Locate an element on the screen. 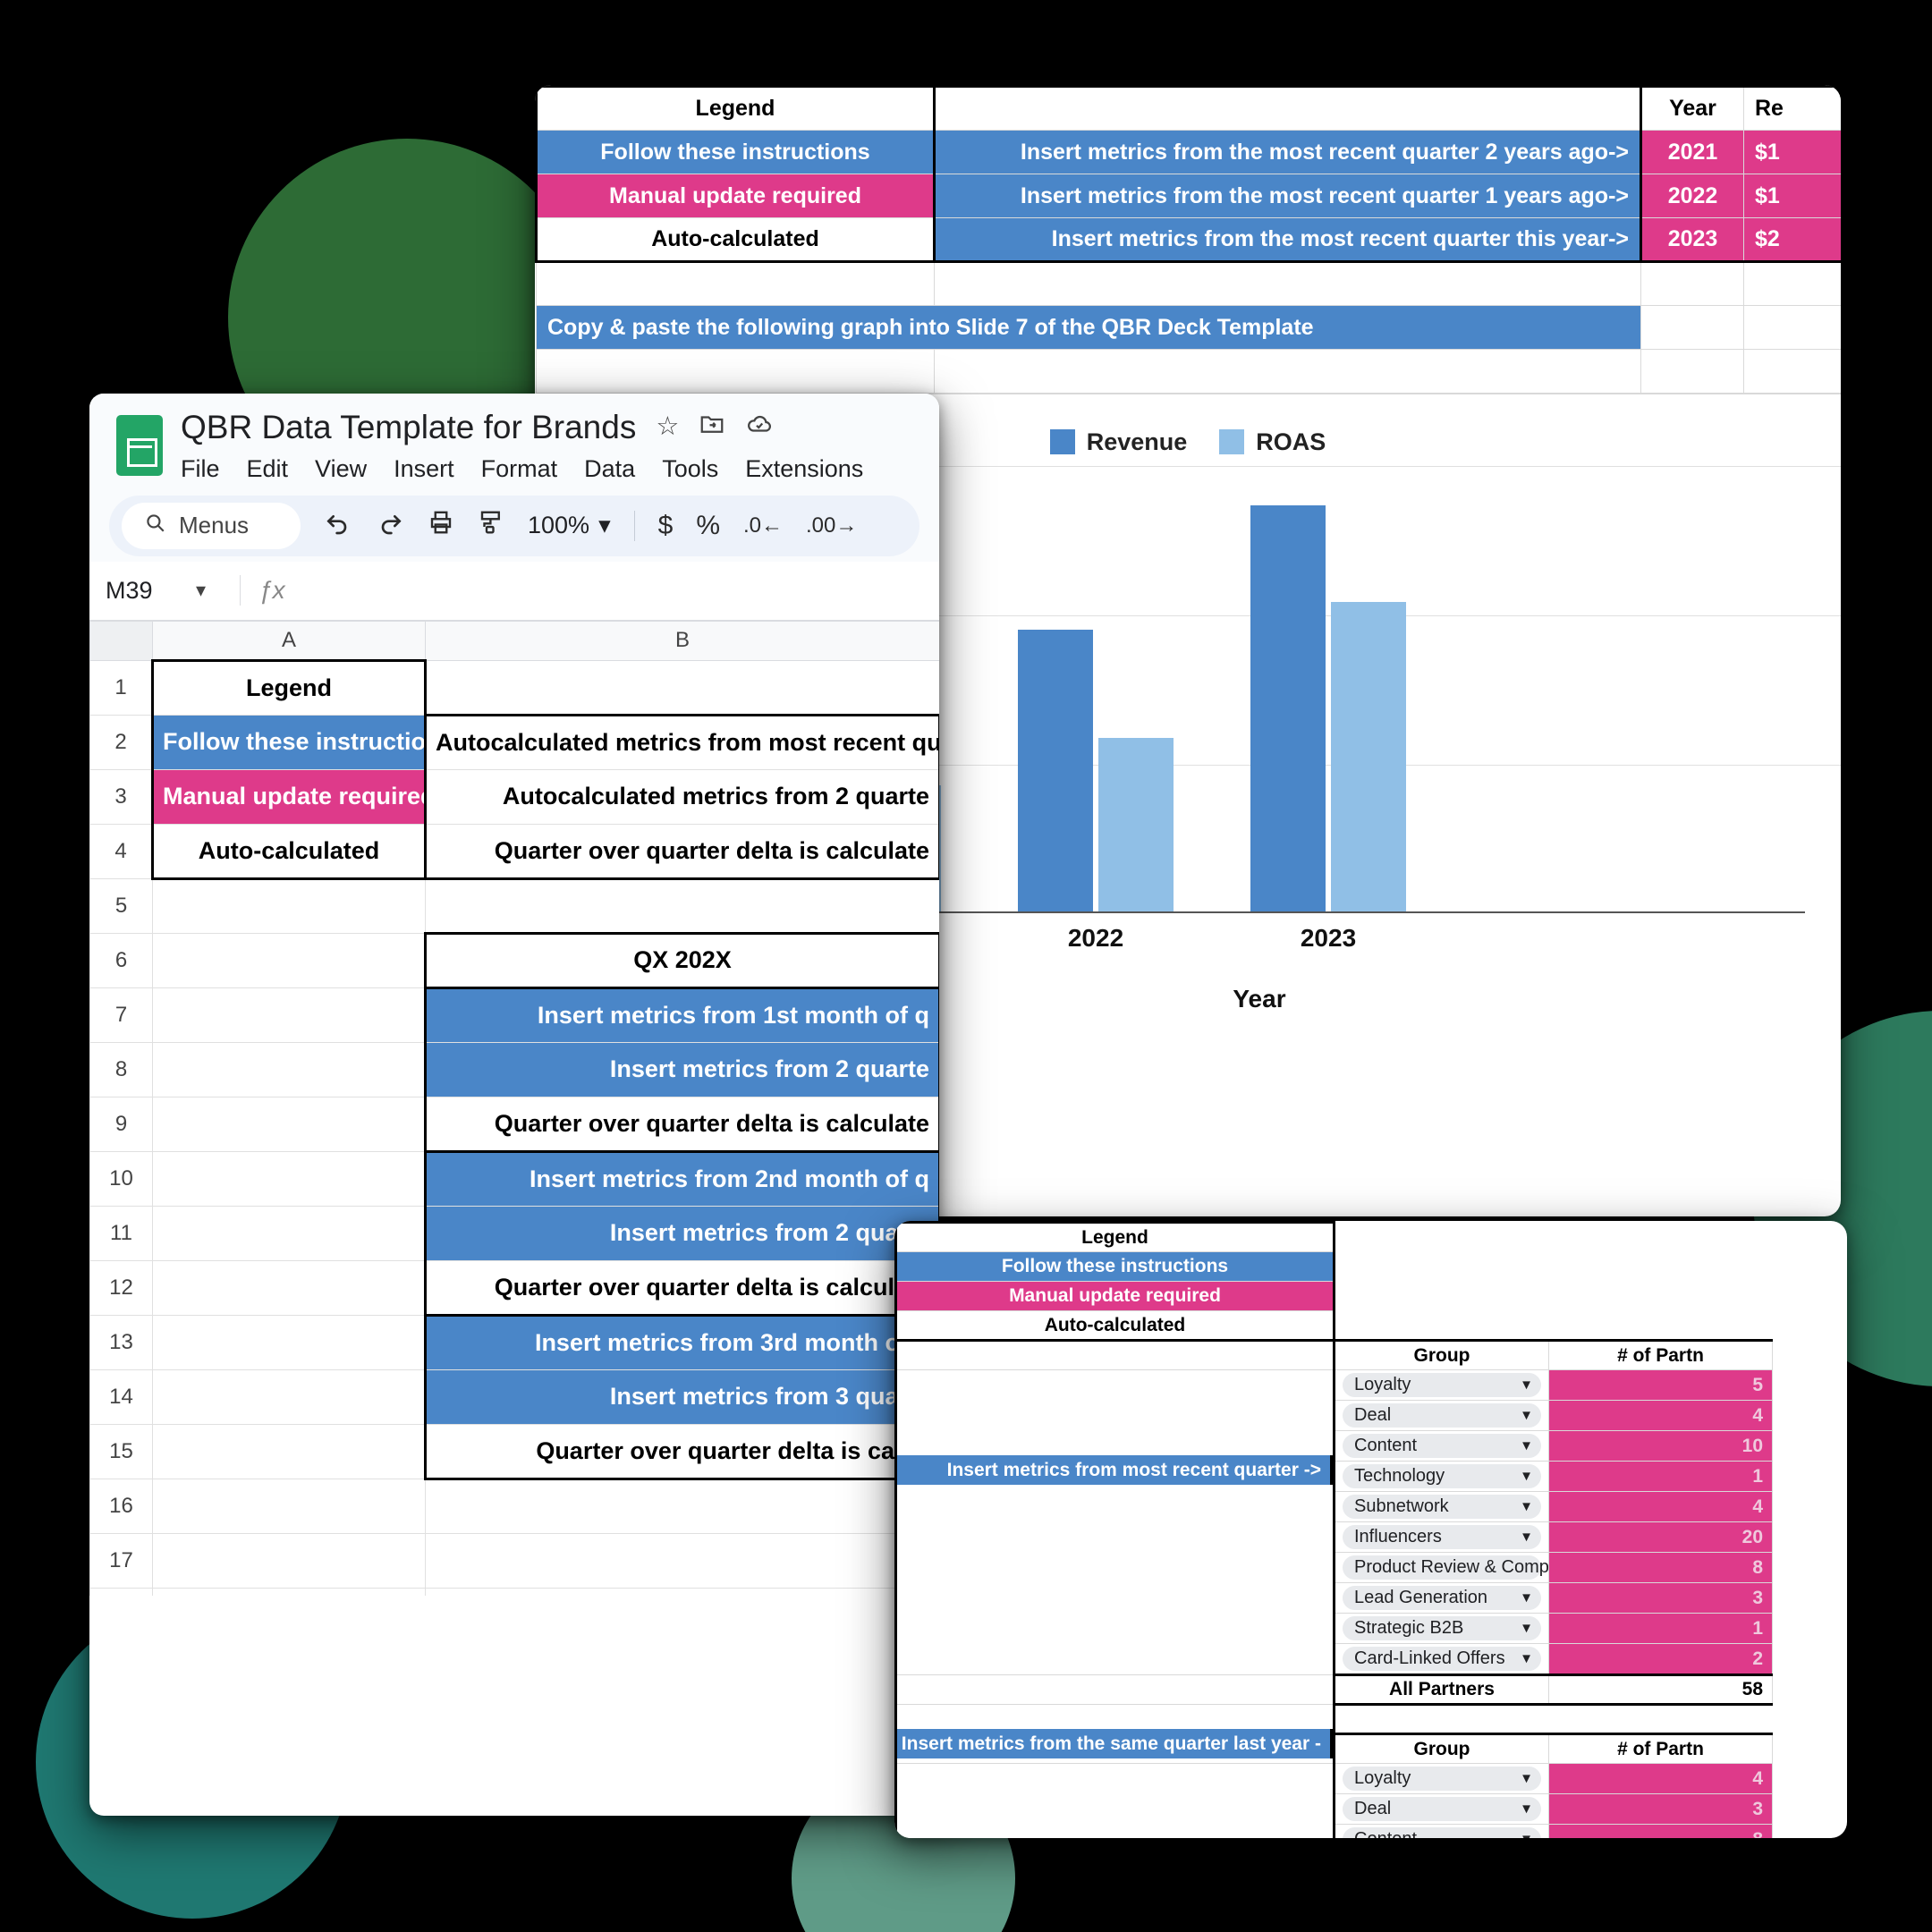  group-dropdown-cell: Technology ▼ is located at coordinates (1441, 1476).